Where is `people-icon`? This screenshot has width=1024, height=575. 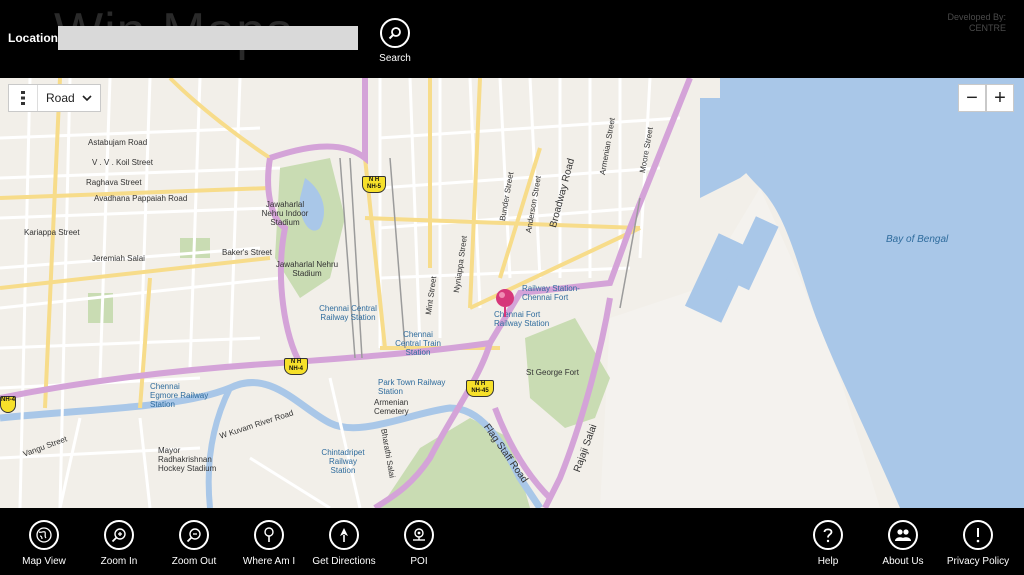
people-icon is located at coordinates (903, 535).